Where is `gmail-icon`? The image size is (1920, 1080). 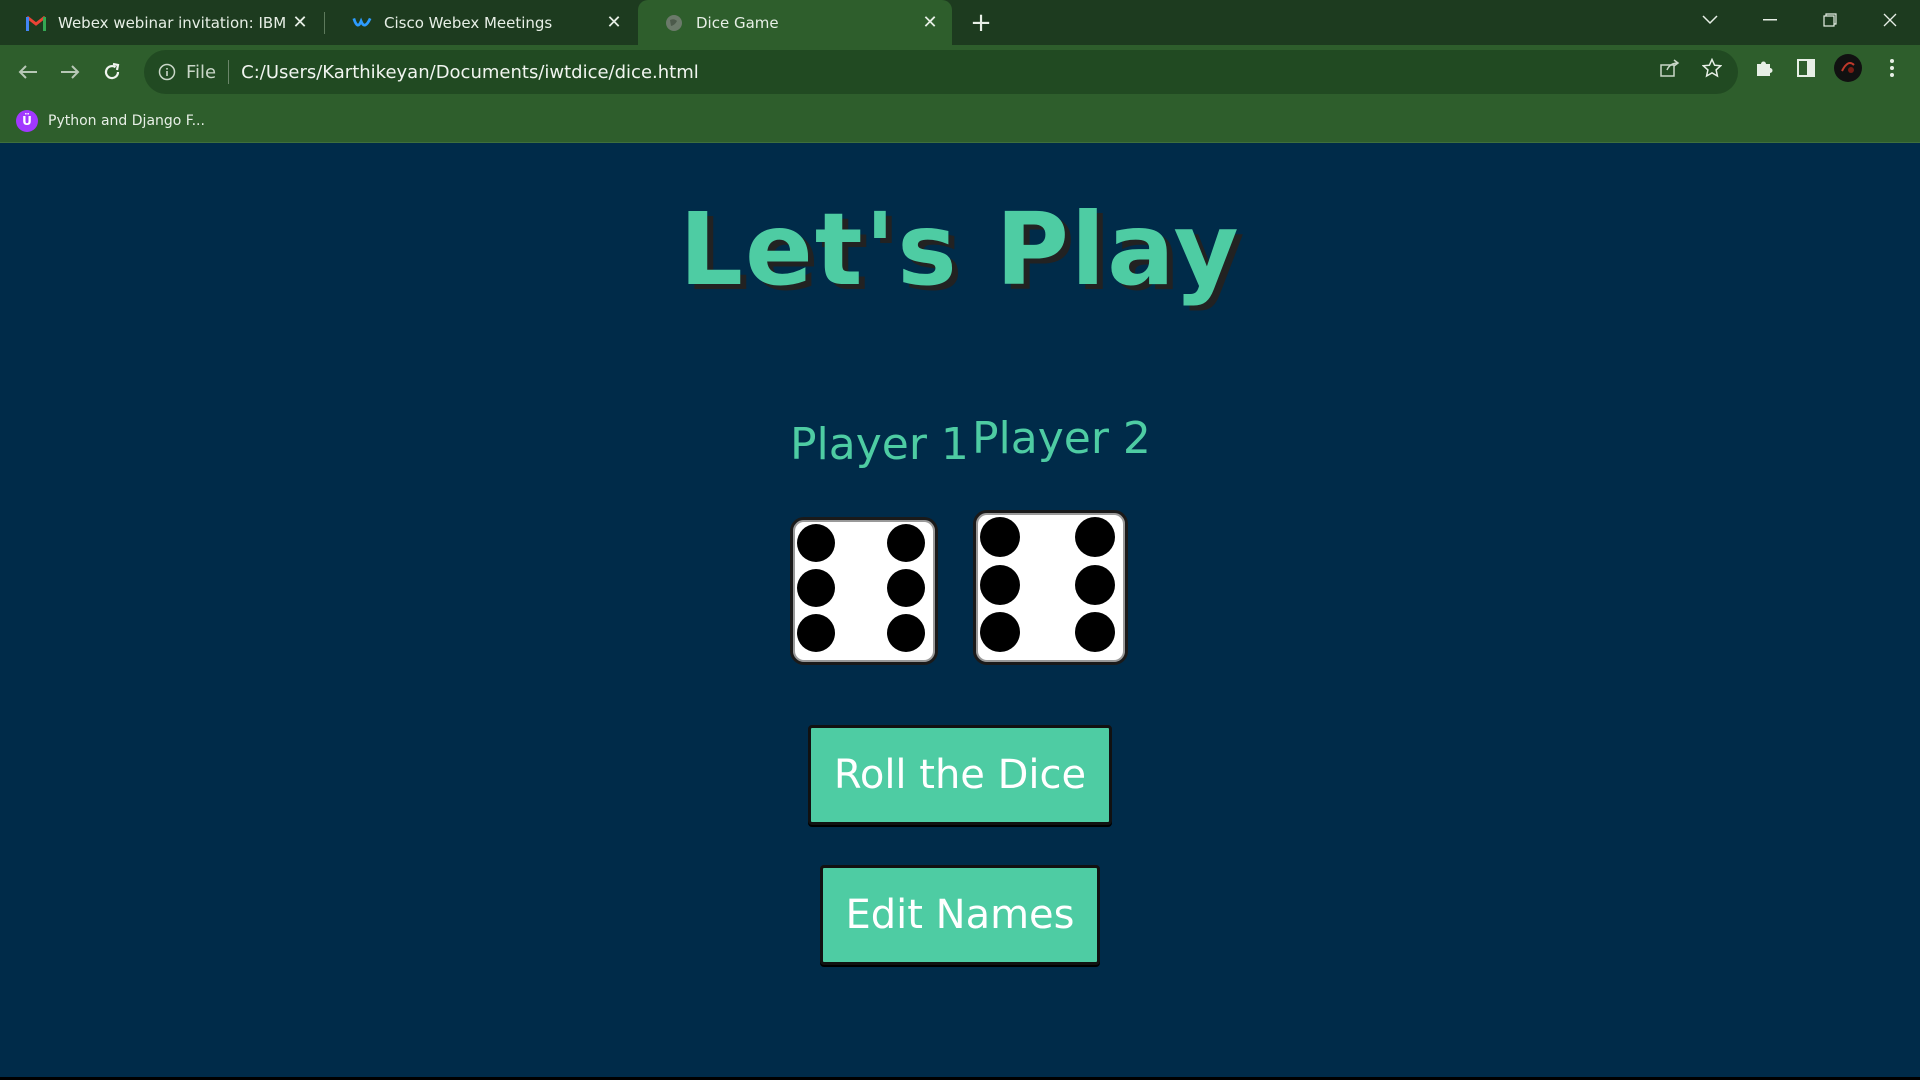 gmail-icon is located at coordinates (36, 23).